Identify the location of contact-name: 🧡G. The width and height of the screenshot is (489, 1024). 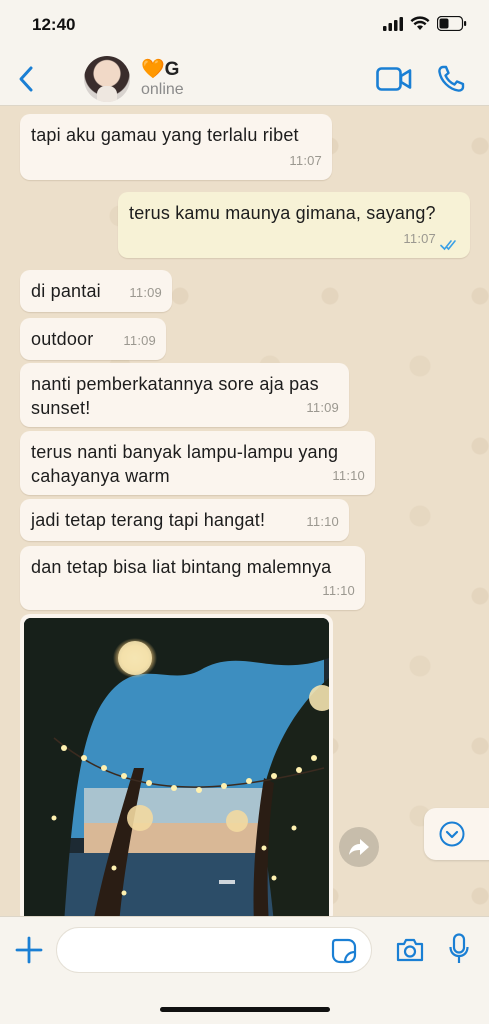
(160, 69).